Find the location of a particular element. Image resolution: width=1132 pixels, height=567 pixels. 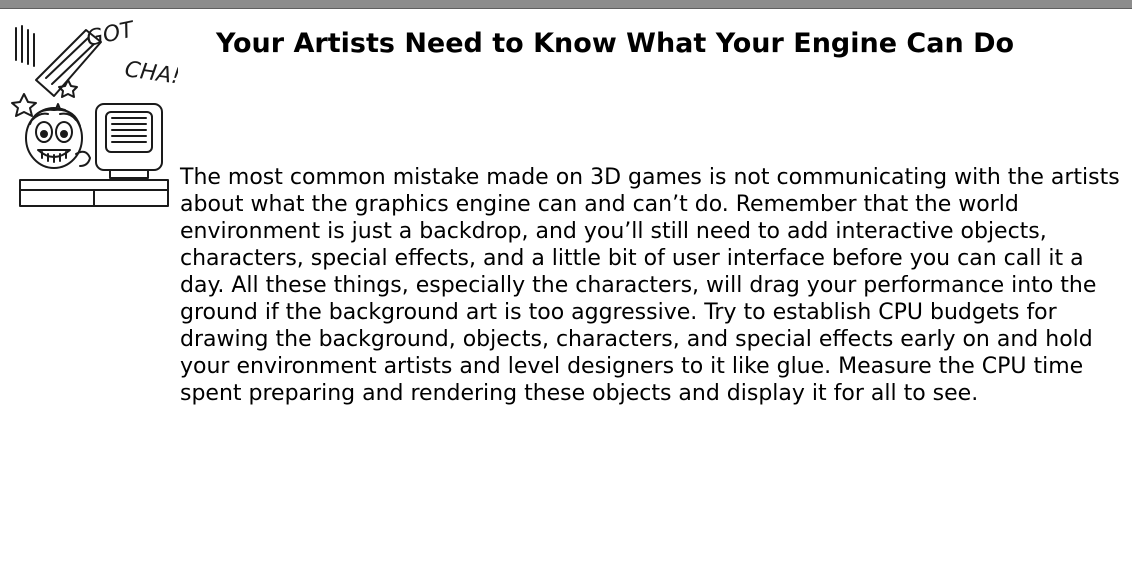

gotcha-cartoon-icon: GOT CHA! is located at coordinates (94, 114).